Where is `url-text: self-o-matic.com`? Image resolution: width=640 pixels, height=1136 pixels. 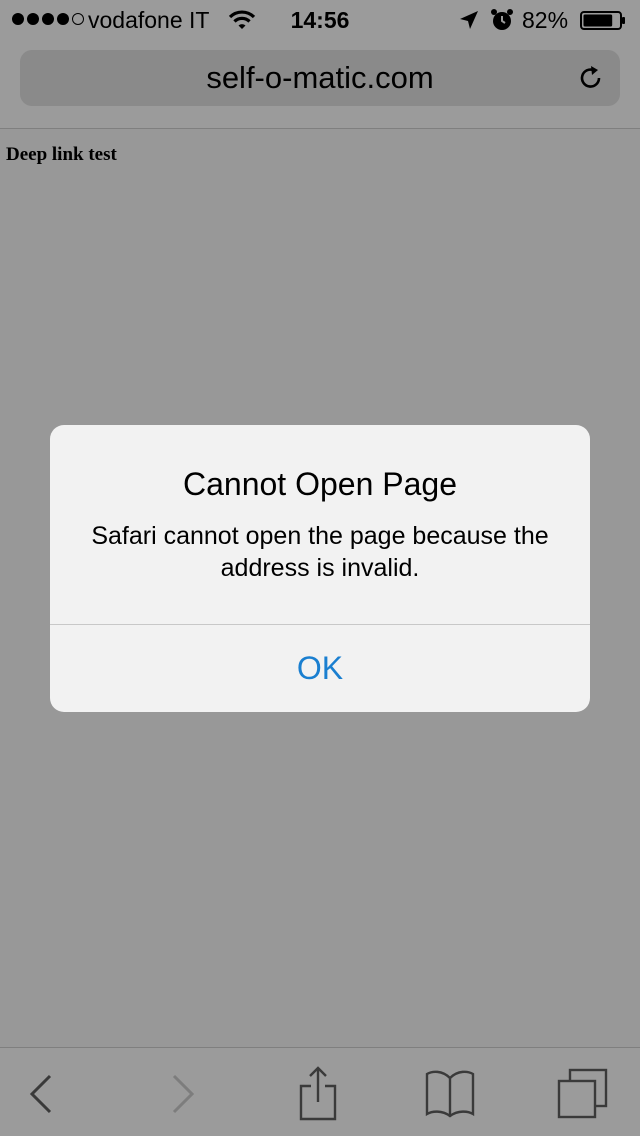 url-text: self-o-matic.com is located at coordinates (320, 78).